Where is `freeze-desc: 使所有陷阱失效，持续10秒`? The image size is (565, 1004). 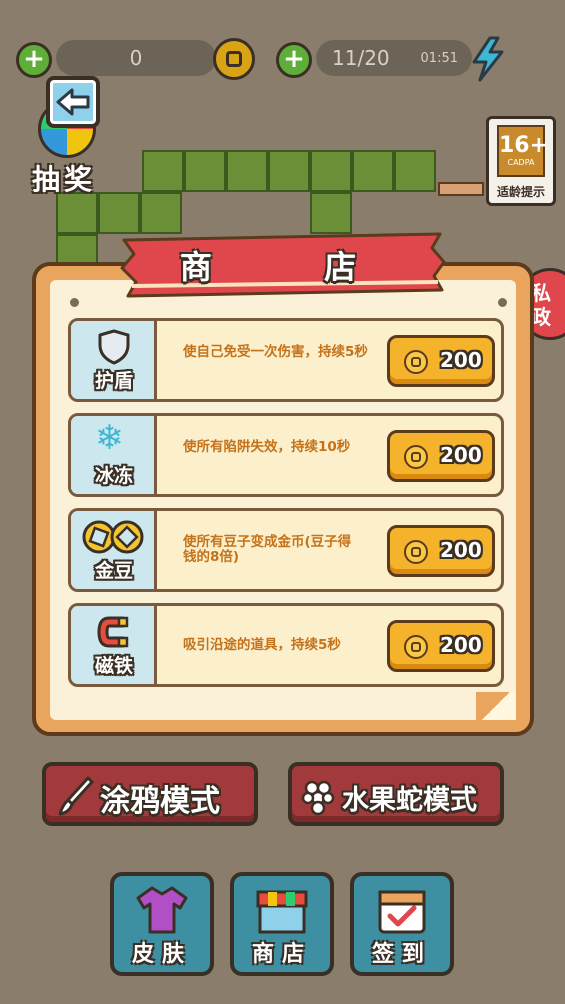
freeze-desc: 使所有陷阱失效，持续10秒 is located at coordinates (267, 447).